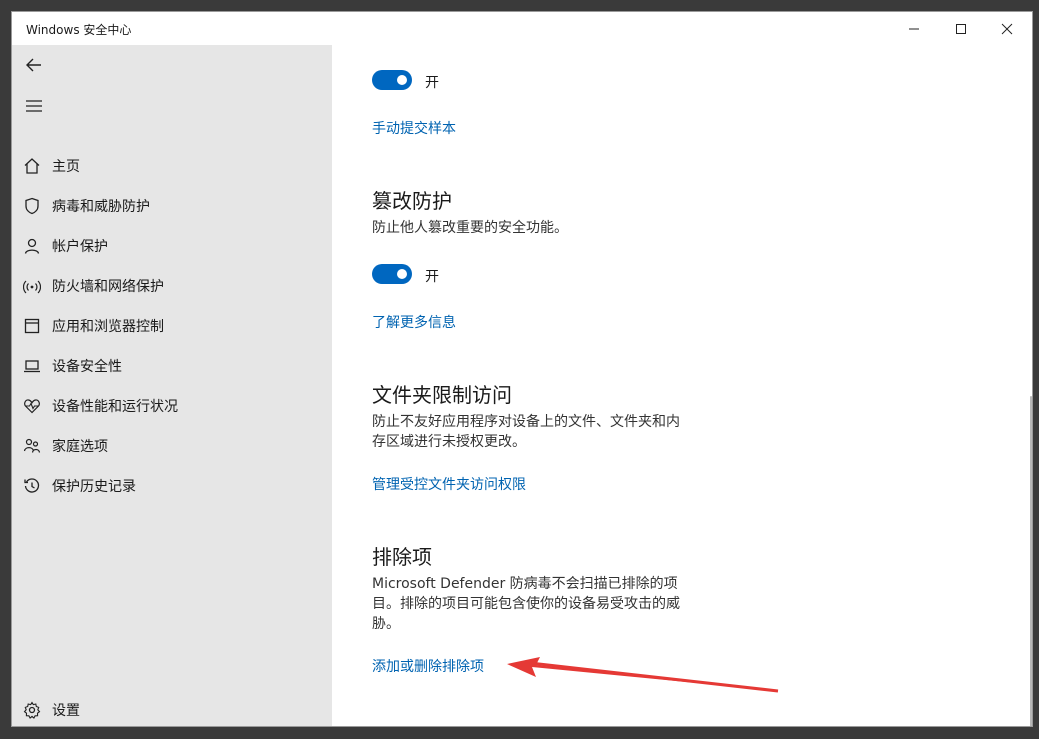  I want to click on laptop-icon, so click(32, 366).